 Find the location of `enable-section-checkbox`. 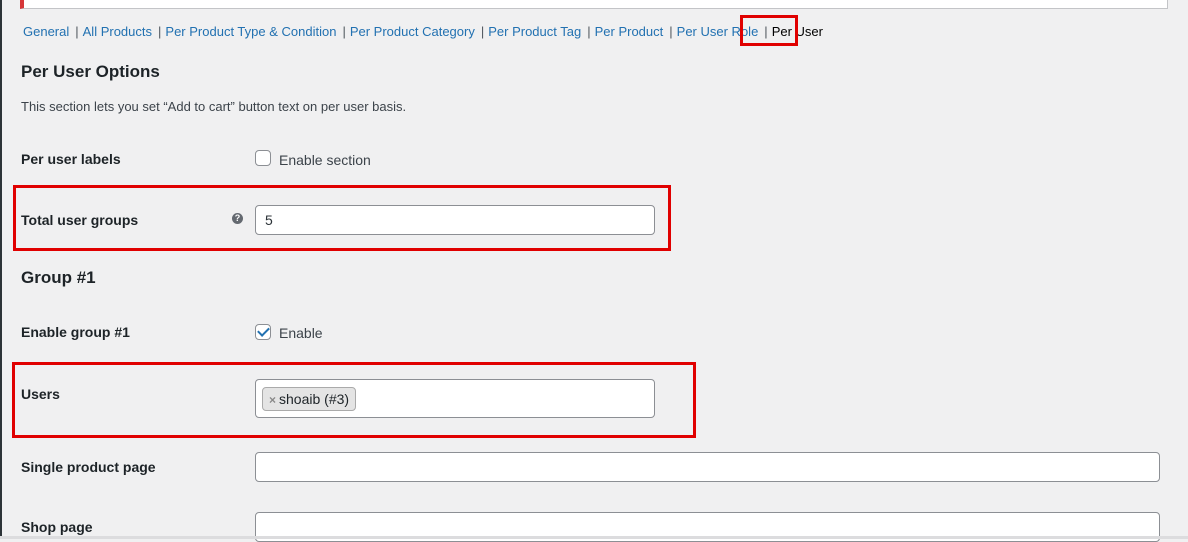

enable-section-checkbox is located at coordinates (263, 158).